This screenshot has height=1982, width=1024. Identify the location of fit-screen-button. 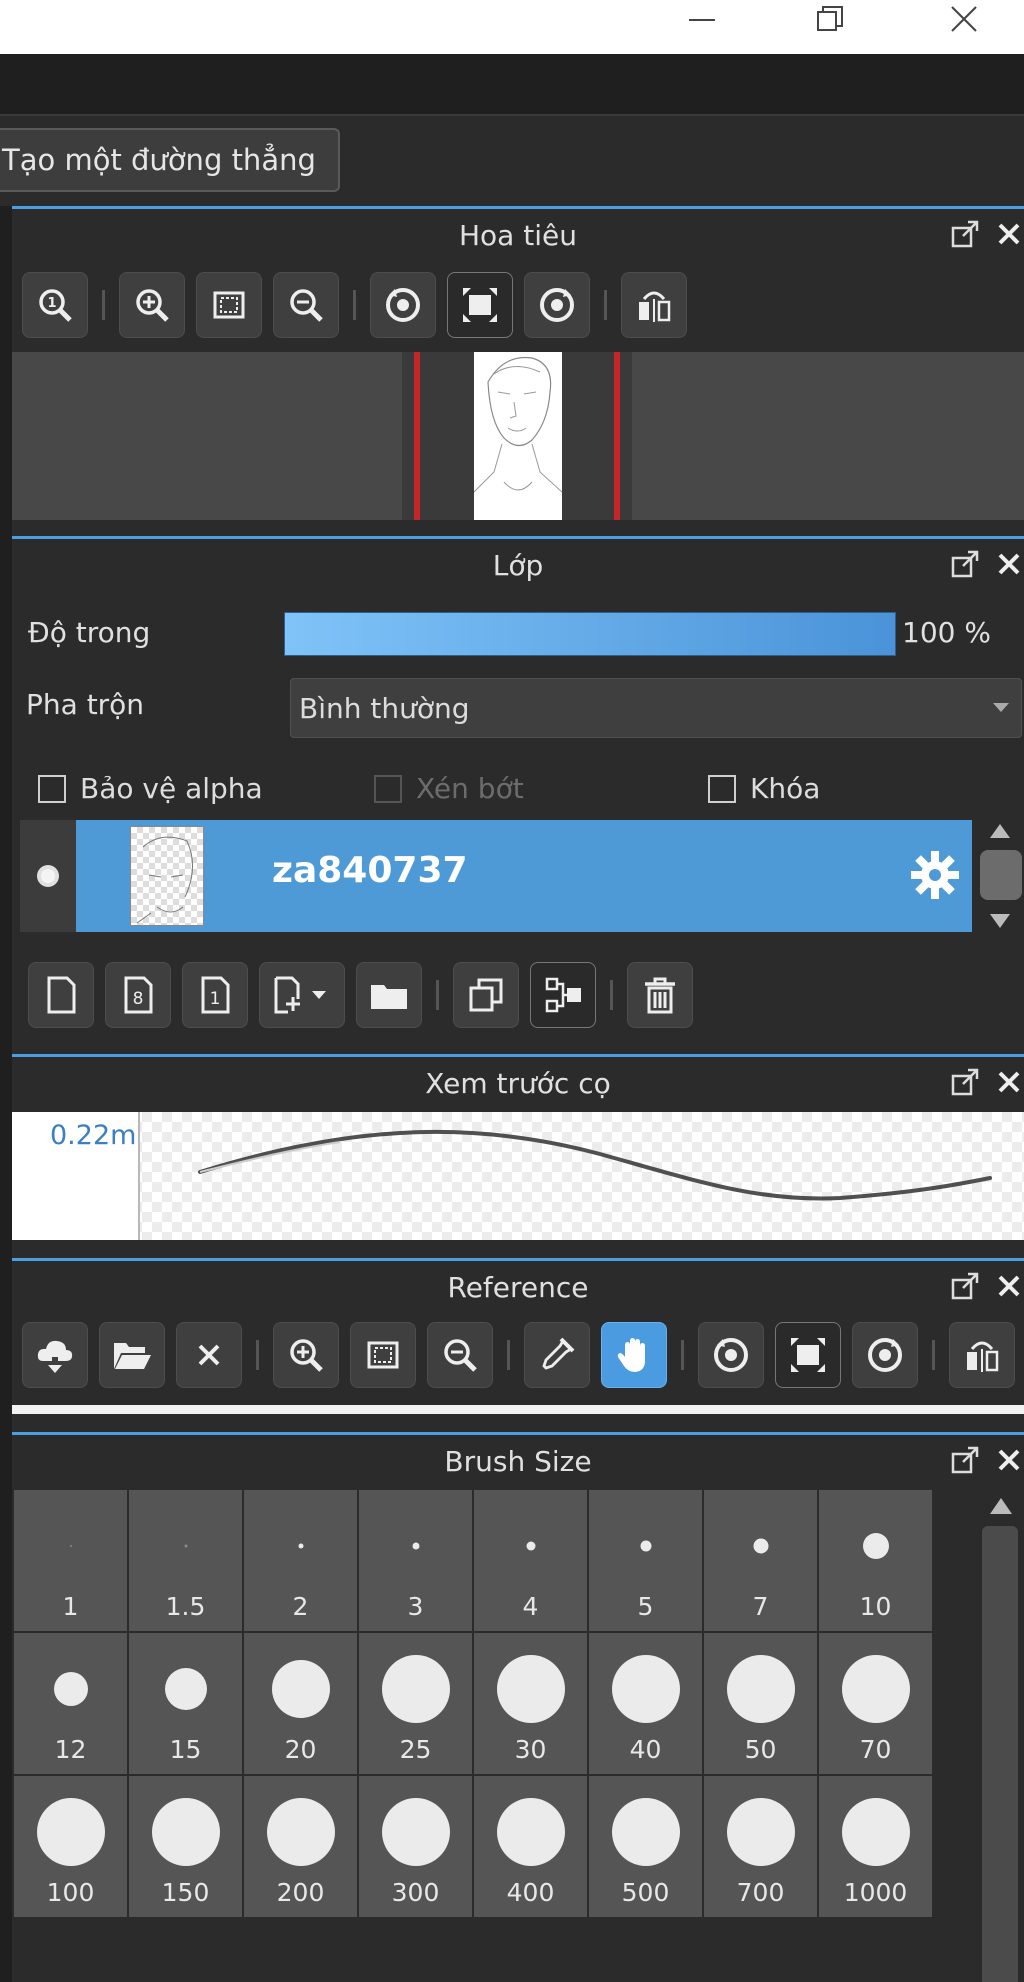
(229, 305).